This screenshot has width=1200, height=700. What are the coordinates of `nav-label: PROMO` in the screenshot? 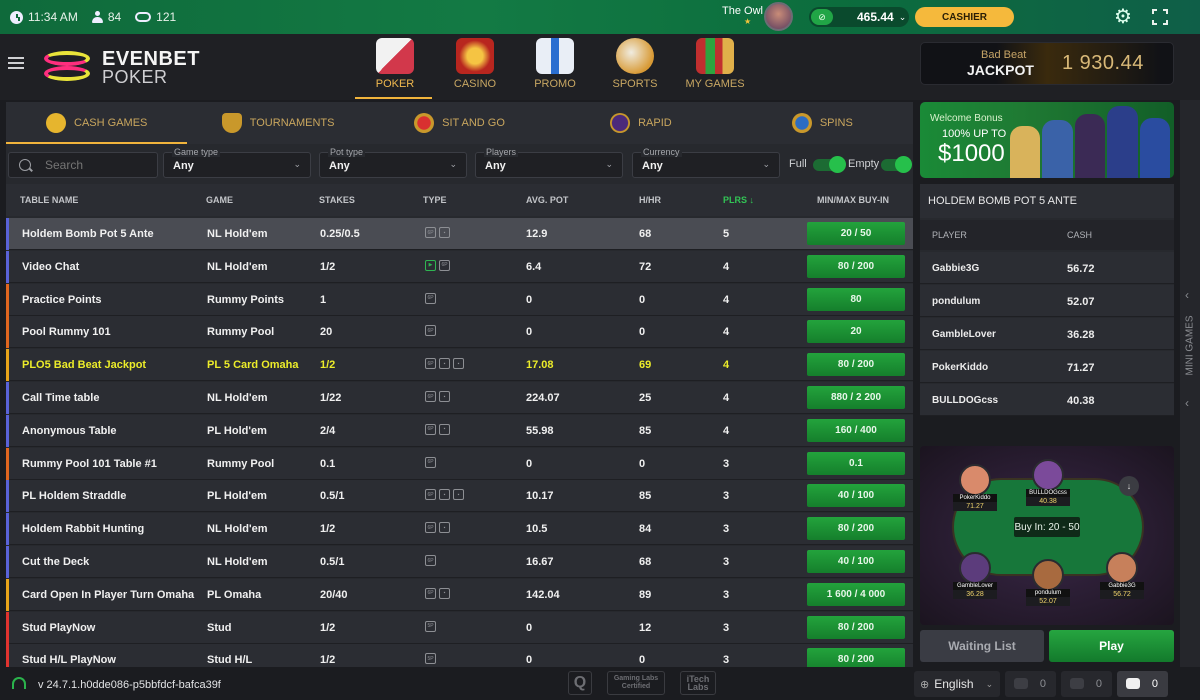 It's located at (555, 84).